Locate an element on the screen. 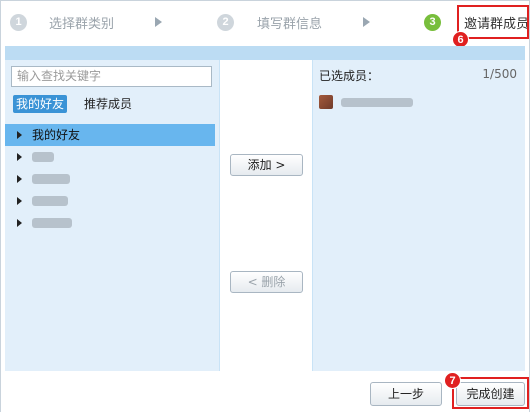 The image size is (530, 412). step-3-number: 3 is located at coordinates (432, 22).